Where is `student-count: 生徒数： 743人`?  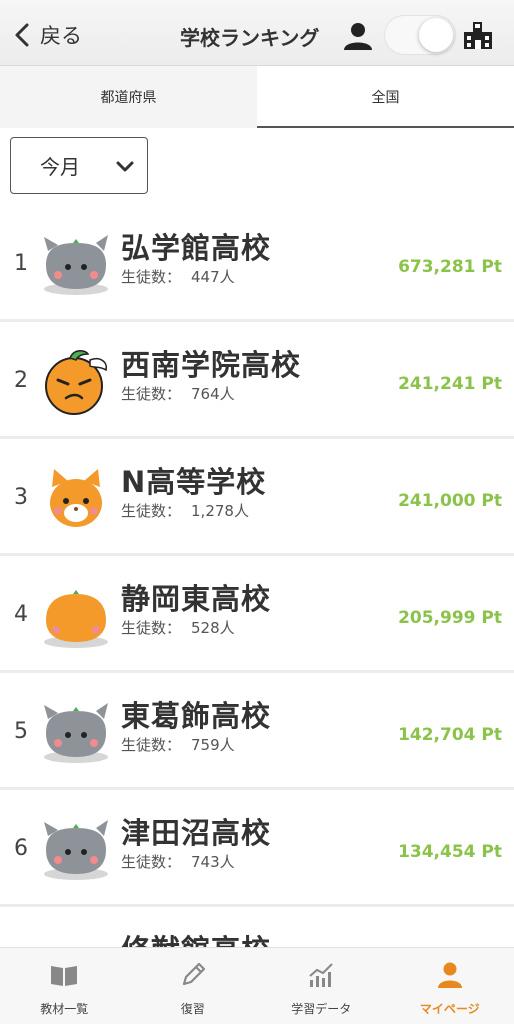
student-count: 生徒数： 743人 is located at coordinates (178, 861).